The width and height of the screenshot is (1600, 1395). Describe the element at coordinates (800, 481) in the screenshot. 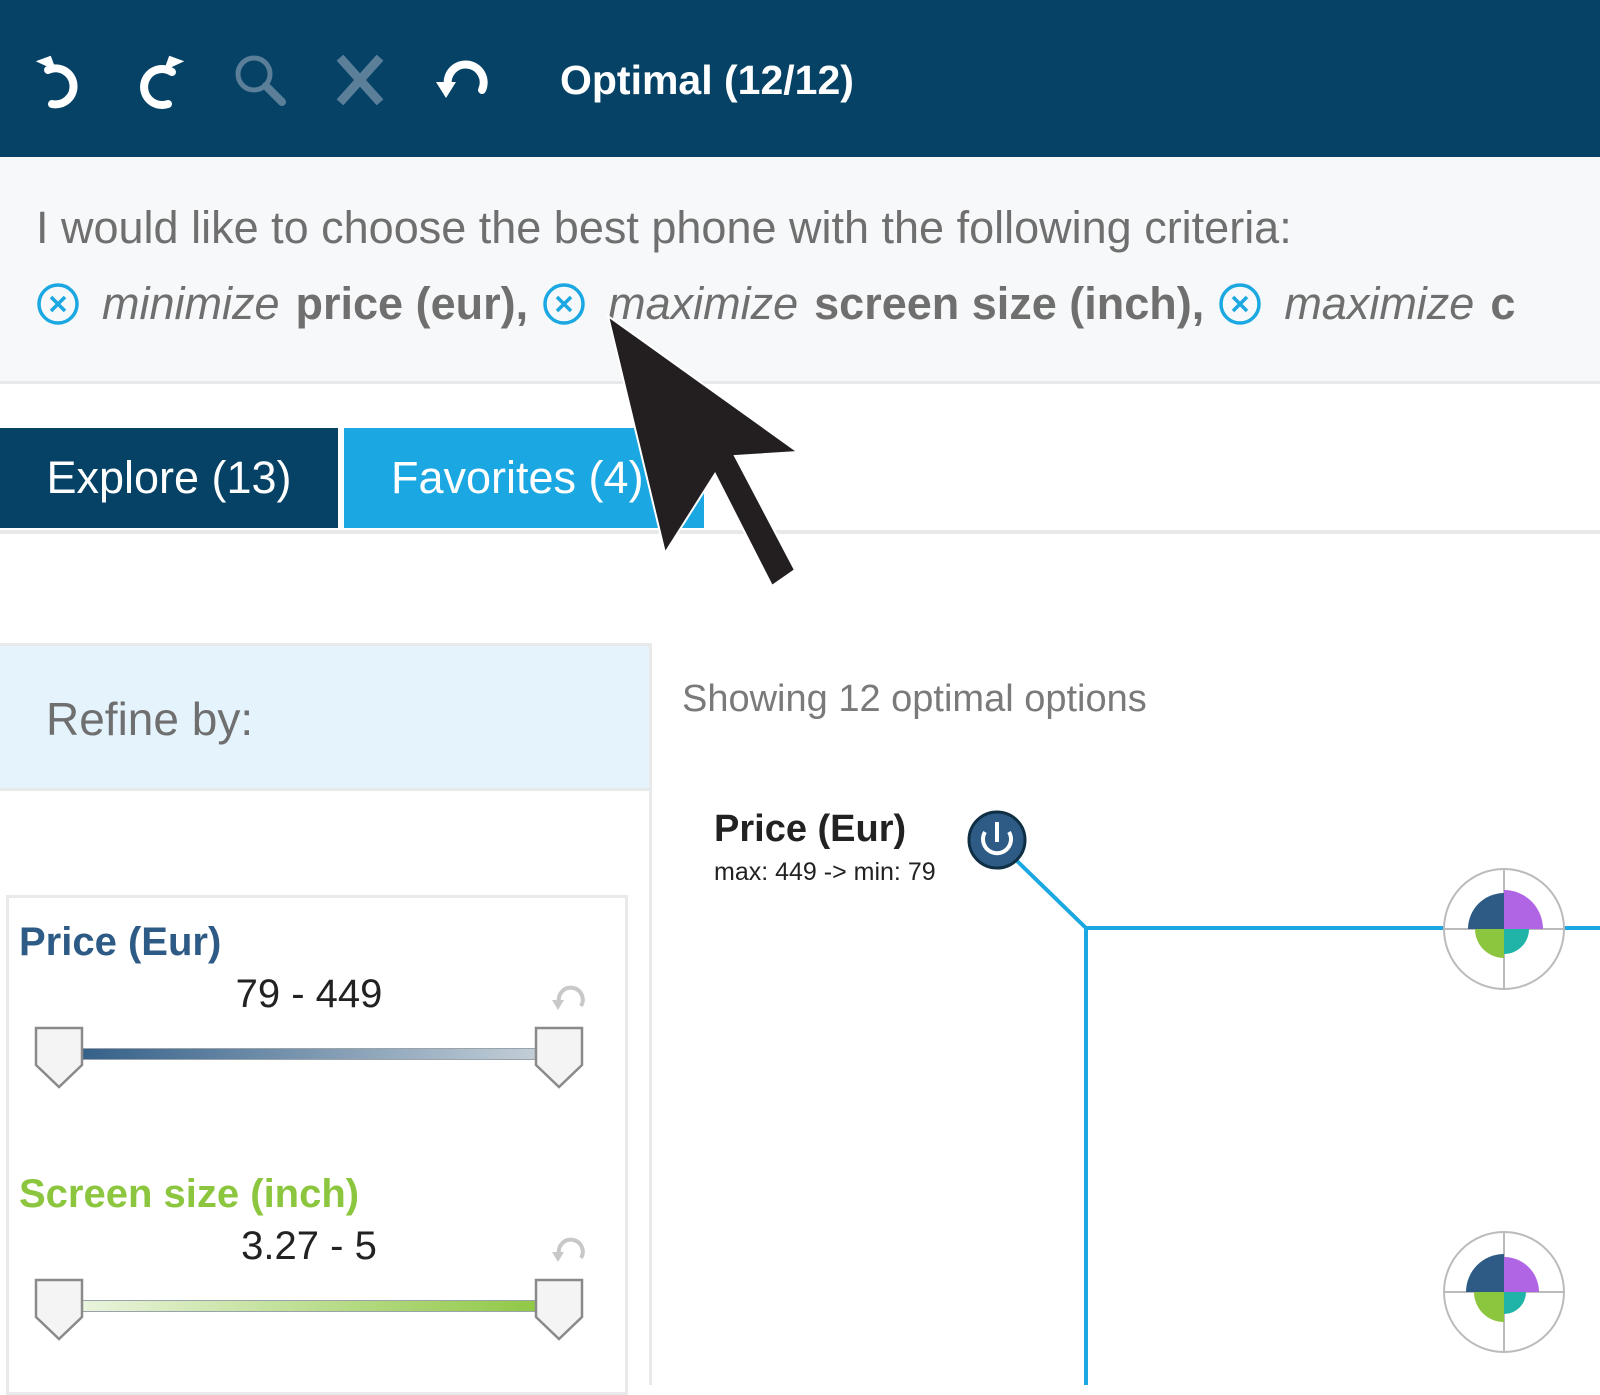

I see `tab-bar: Explore (13) Favorites (4)` at that location.